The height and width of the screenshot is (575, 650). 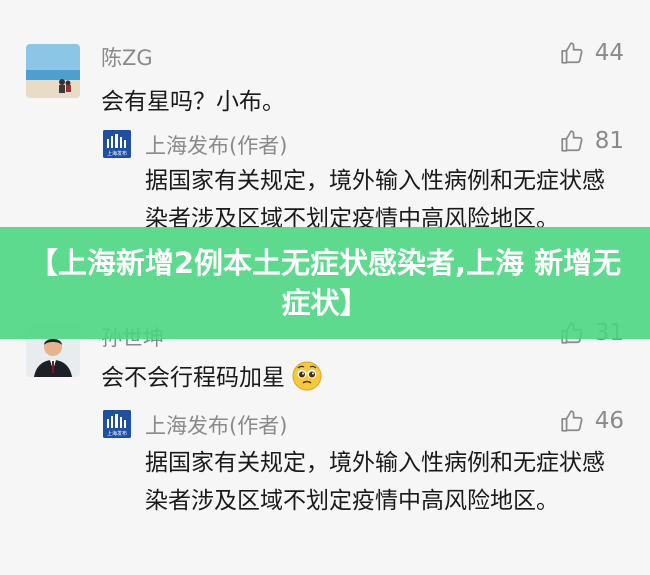 I want to click on like-button: 46, so click(x=591, y=421).